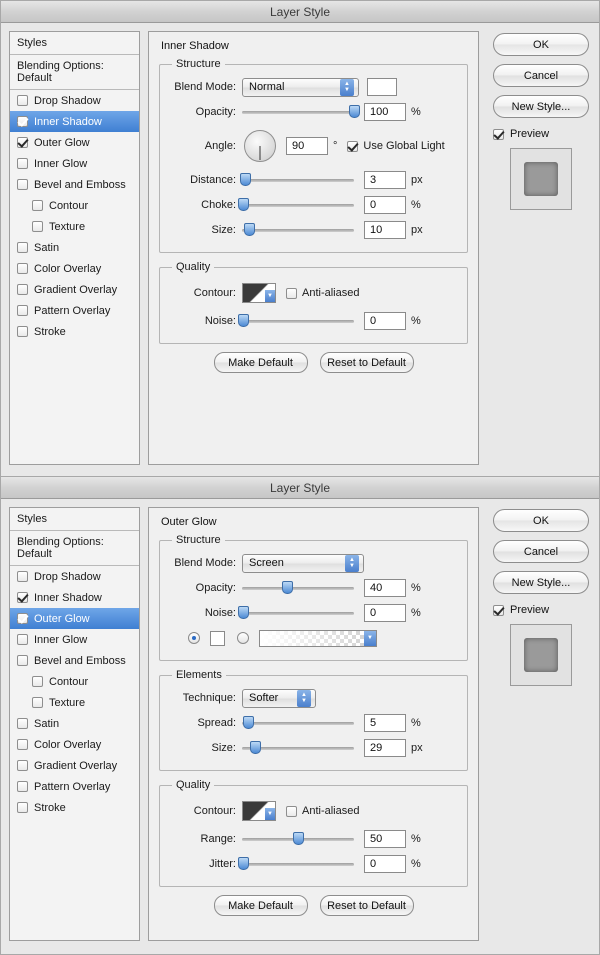  I want to click on shadow-color-swatch, so click(382, 87).